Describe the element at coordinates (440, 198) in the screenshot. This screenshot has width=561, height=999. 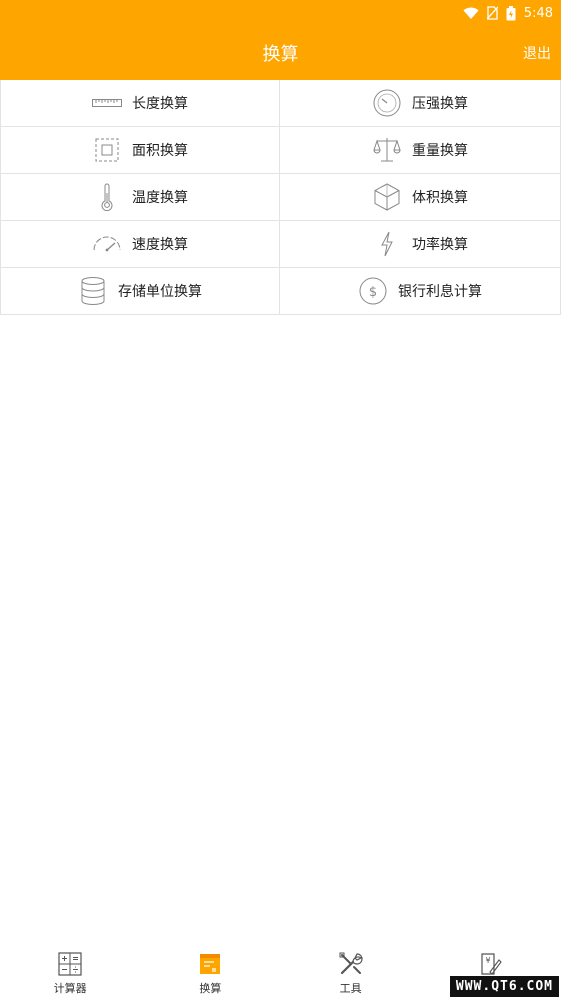
I see `item-label: 体积换算` at that location.